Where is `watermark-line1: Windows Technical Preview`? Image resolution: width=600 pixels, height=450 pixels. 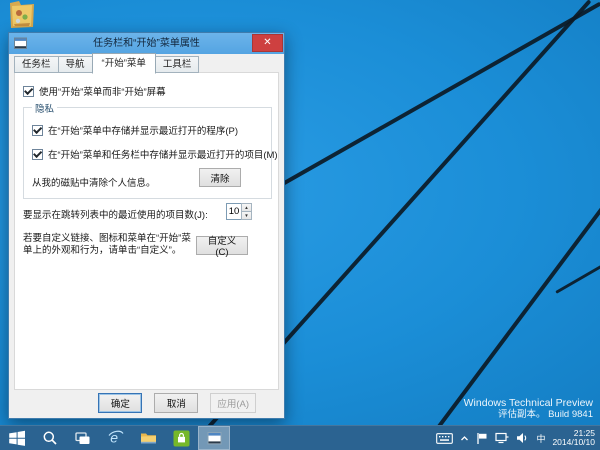 watermark-line1: Windows Technical Preview is located at coordinates (528, 403).